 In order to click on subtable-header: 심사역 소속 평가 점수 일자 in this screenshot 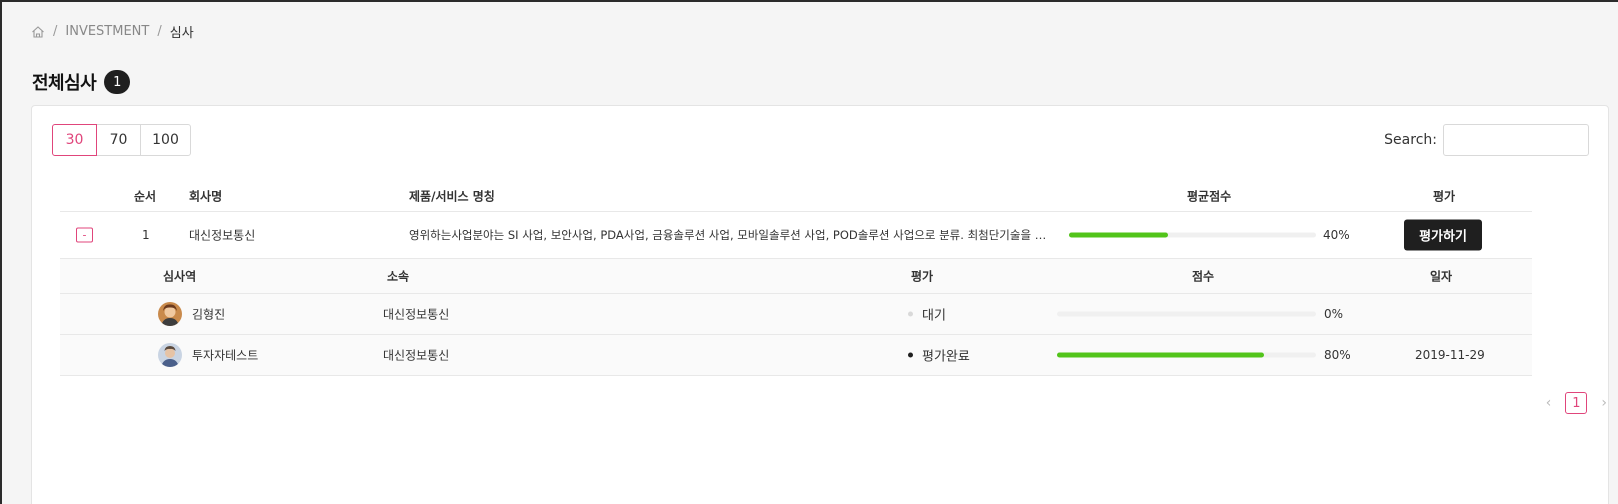, I will do `click(796, 276)`.